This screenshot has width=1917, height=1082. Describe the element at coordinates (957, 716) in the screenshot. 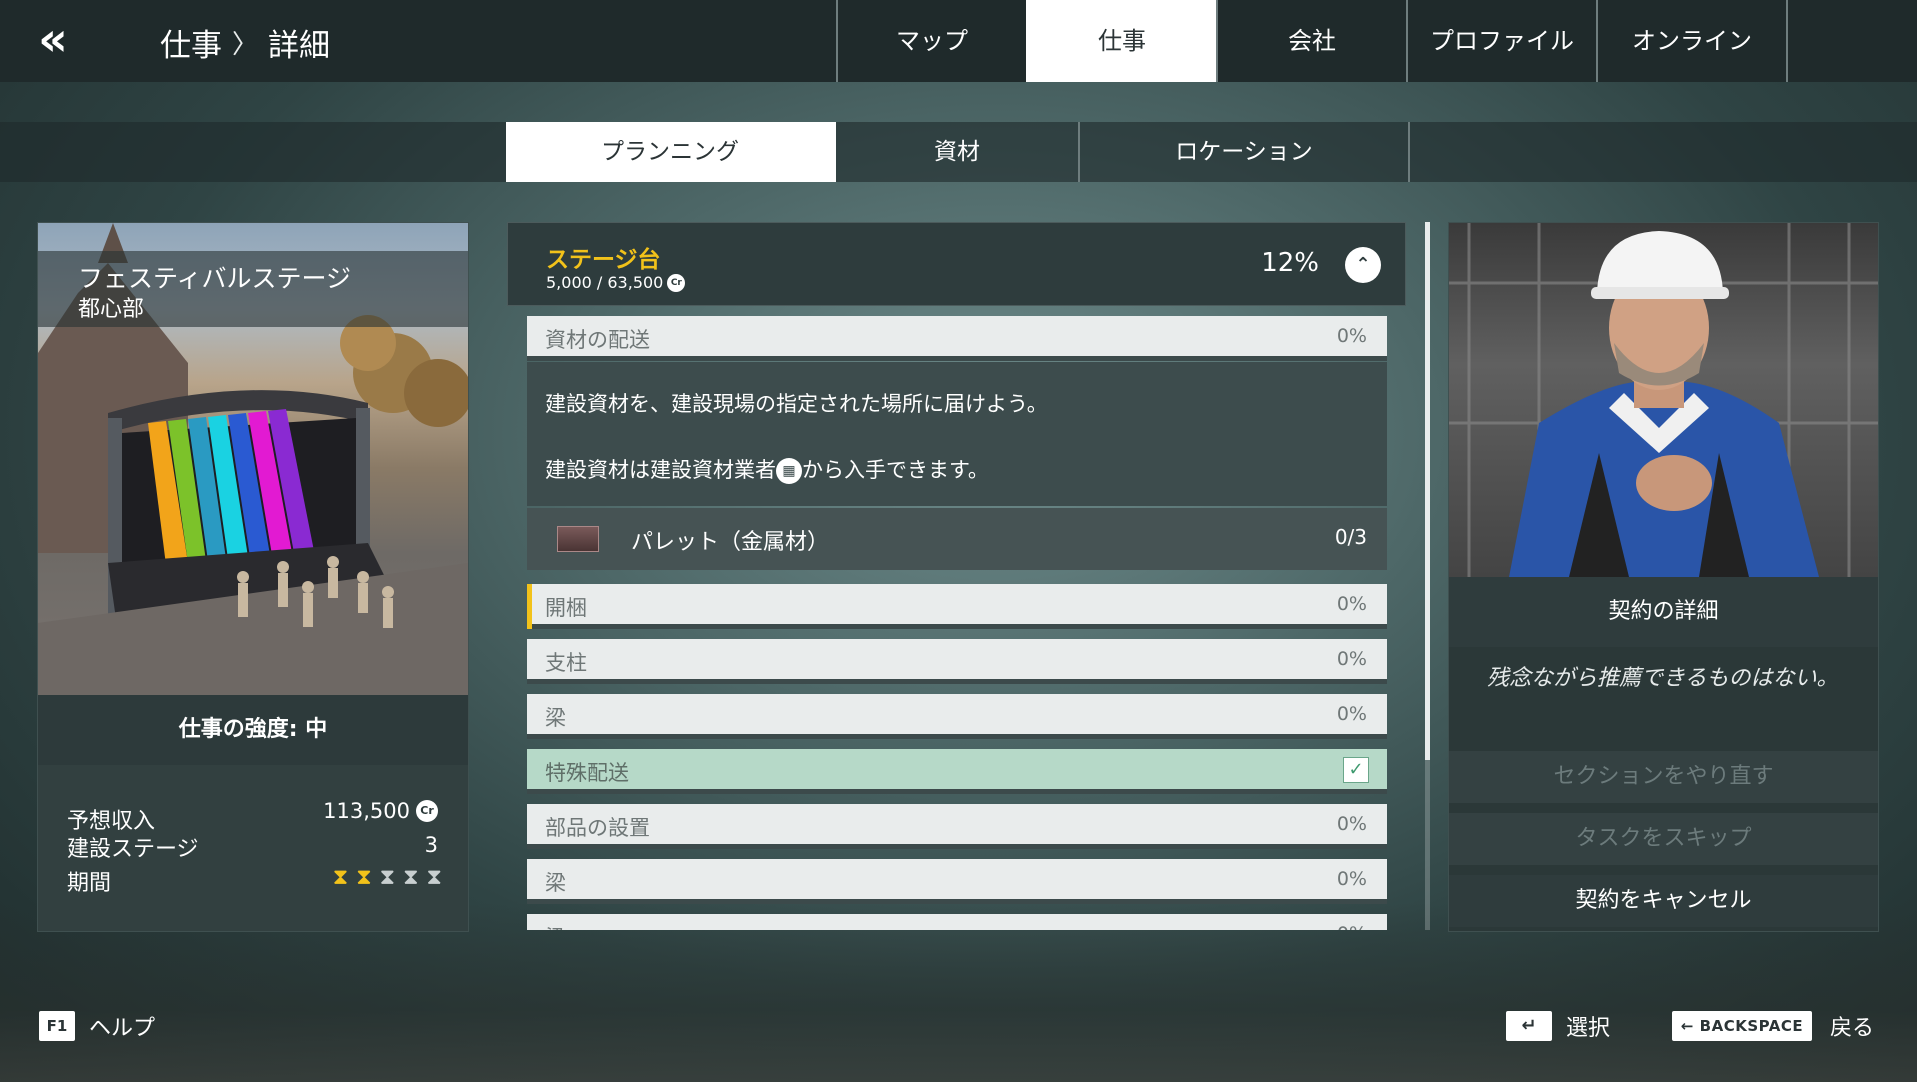

I see `task-row-beams: 梁 0%` at that location.